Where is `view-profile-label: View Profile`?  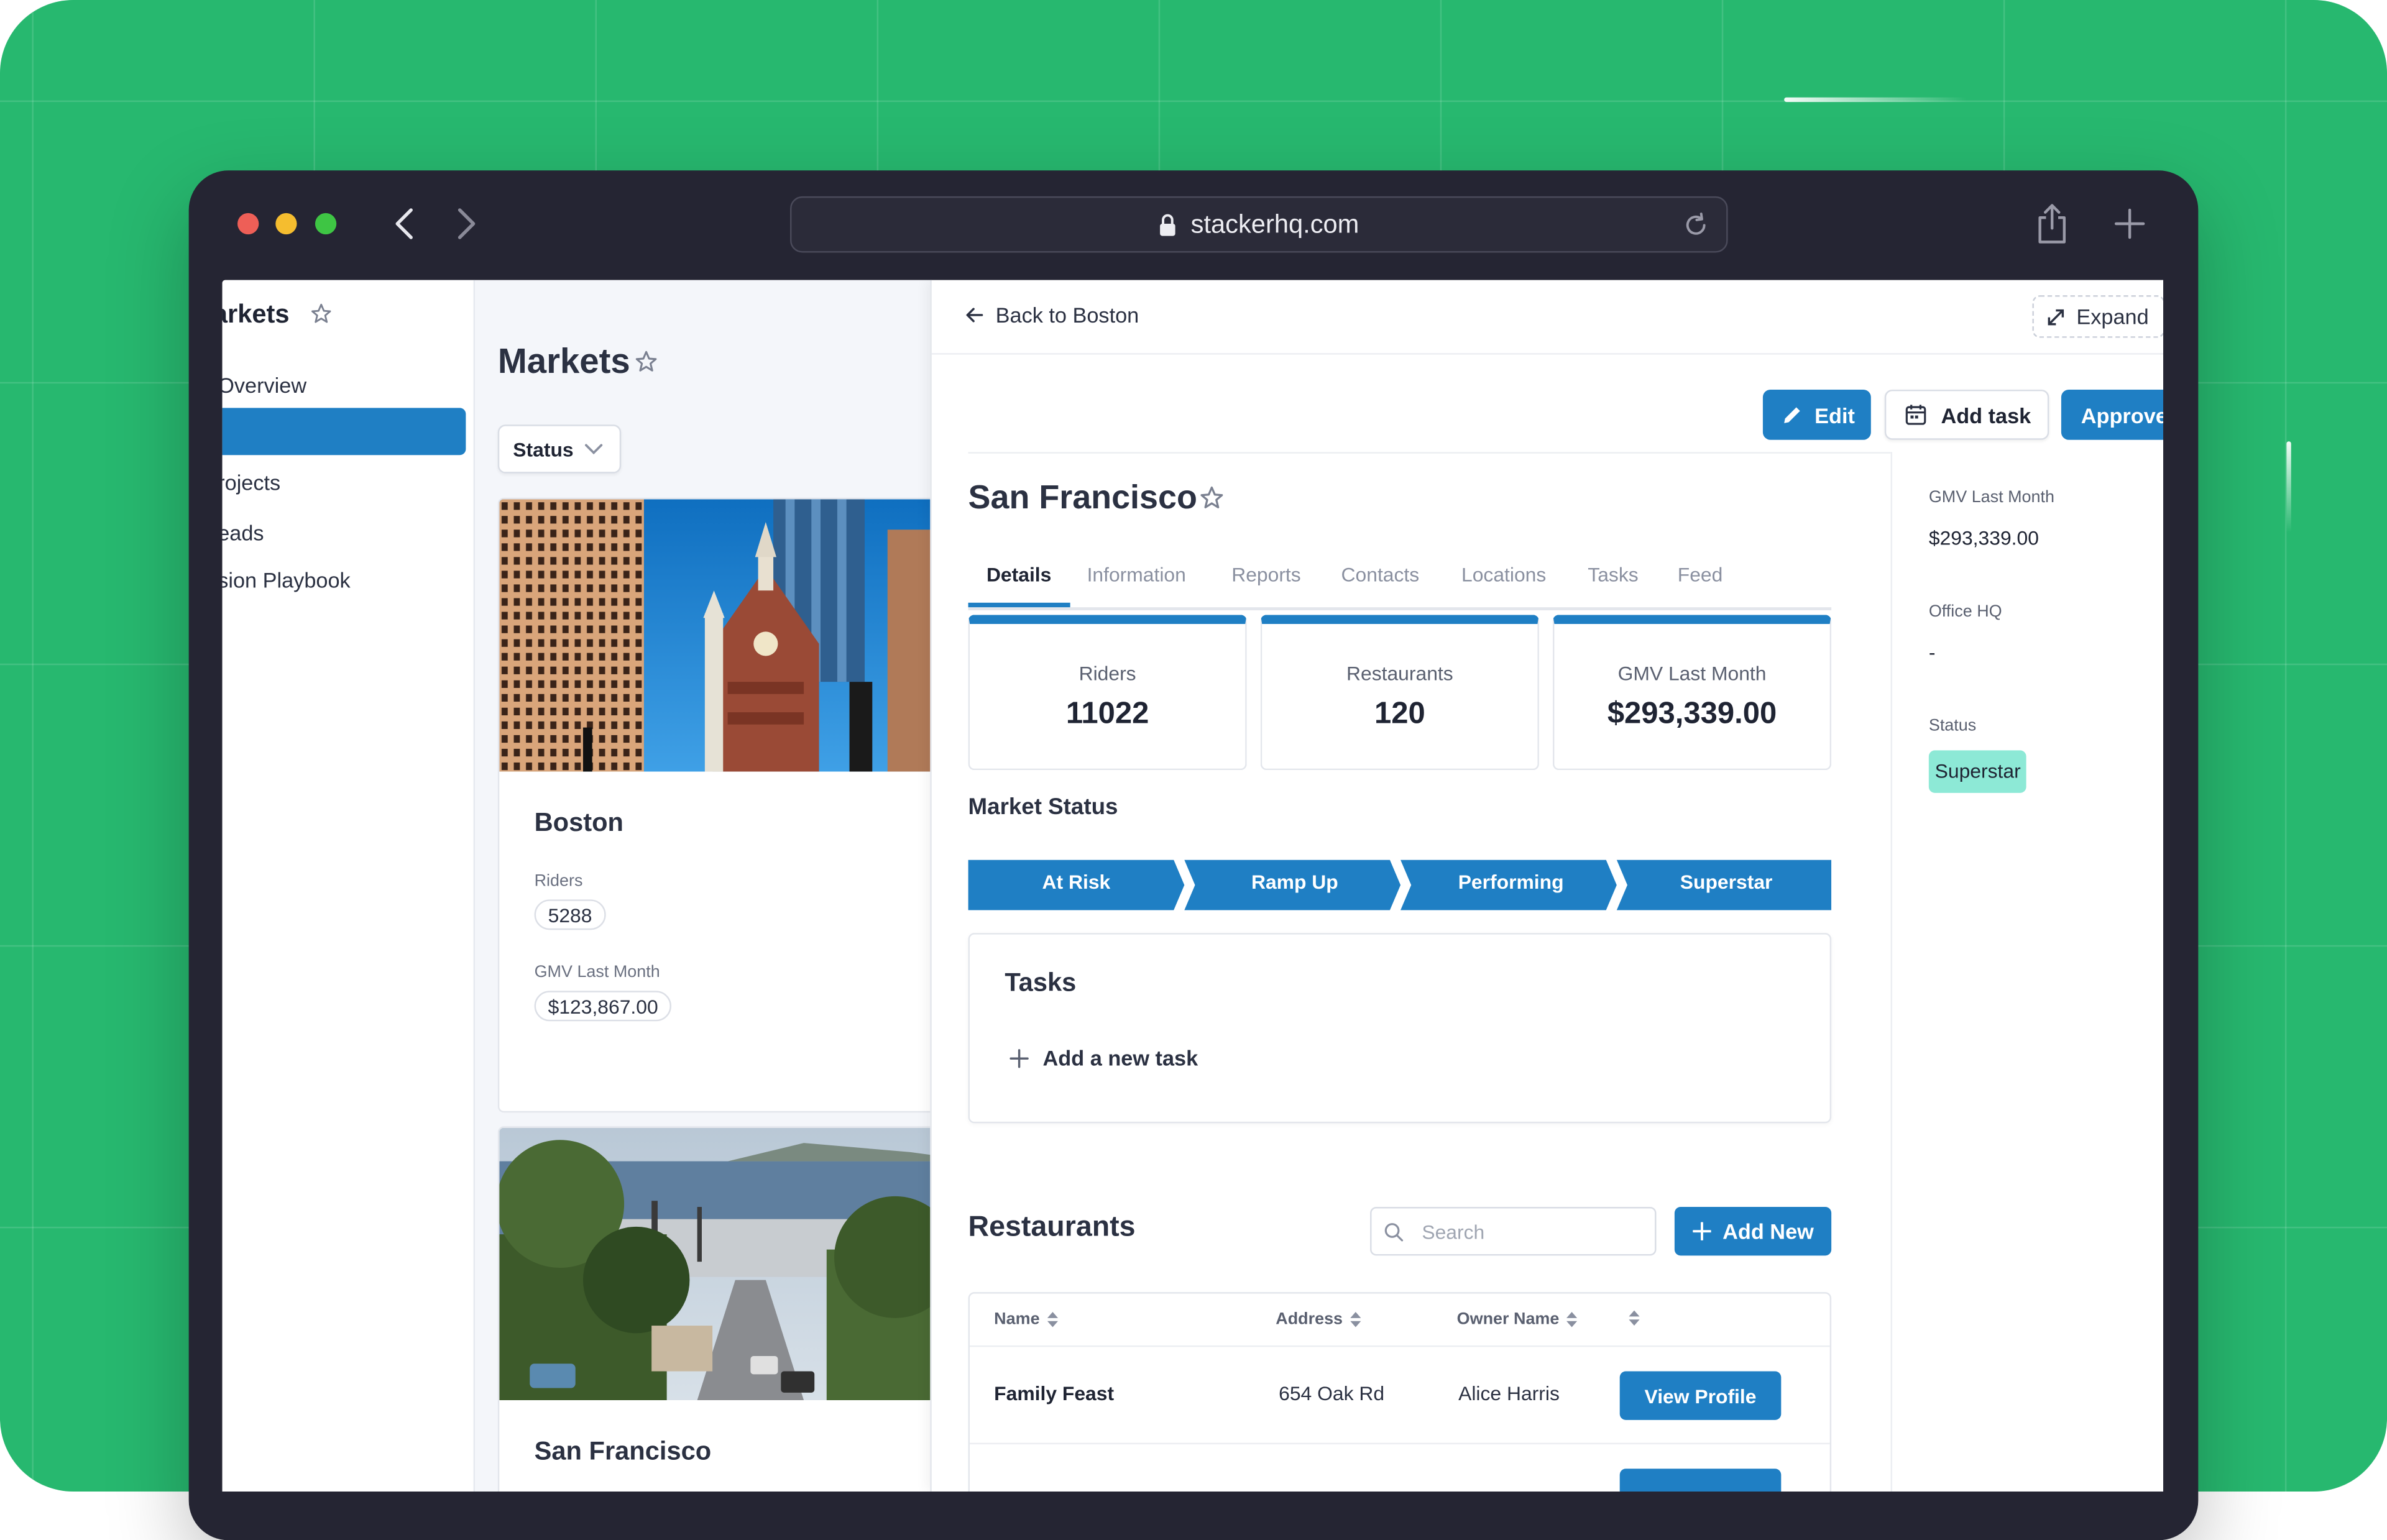
view-profile-label: View Profile is located at coordinates (1700, 1396).